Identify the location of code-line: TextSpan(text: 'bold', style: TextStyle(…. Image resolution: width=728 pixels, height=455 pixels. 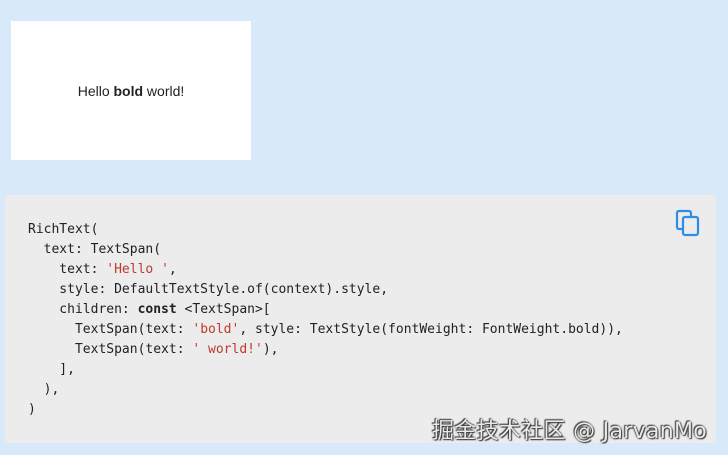
(325, 330).